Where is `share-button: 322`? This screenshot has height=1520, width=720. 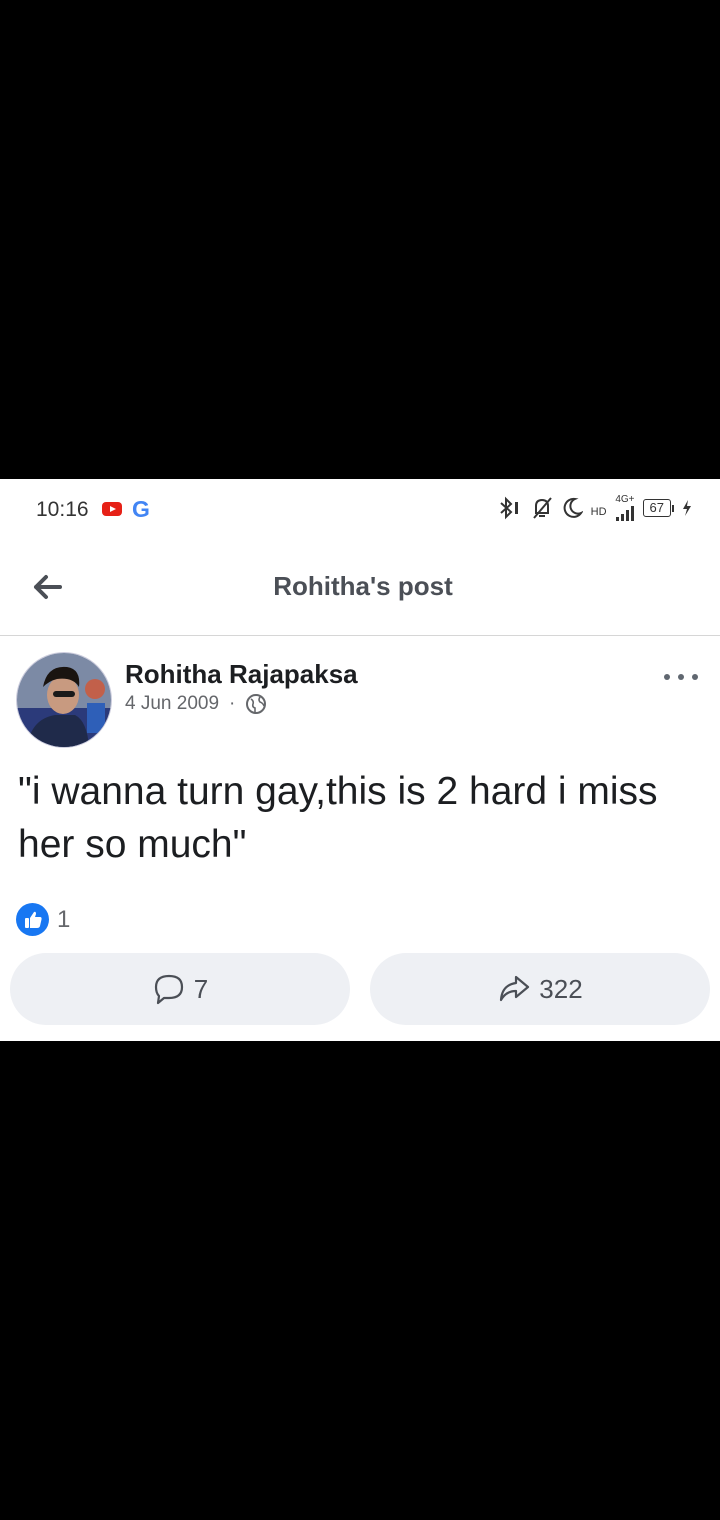 share-button: 322 is located at coordinates (540, 989).